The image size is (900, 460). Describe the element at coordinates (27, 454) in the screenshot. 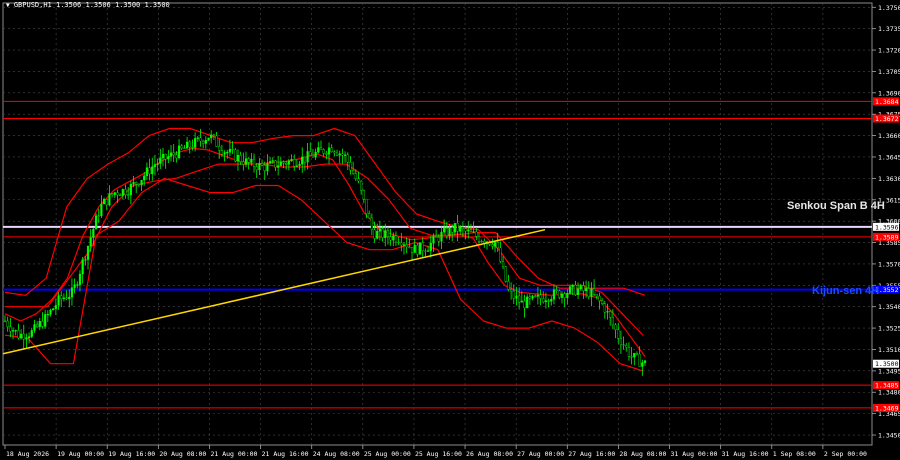

I see `x-tick-label: 18 Aug 2026` at that location.